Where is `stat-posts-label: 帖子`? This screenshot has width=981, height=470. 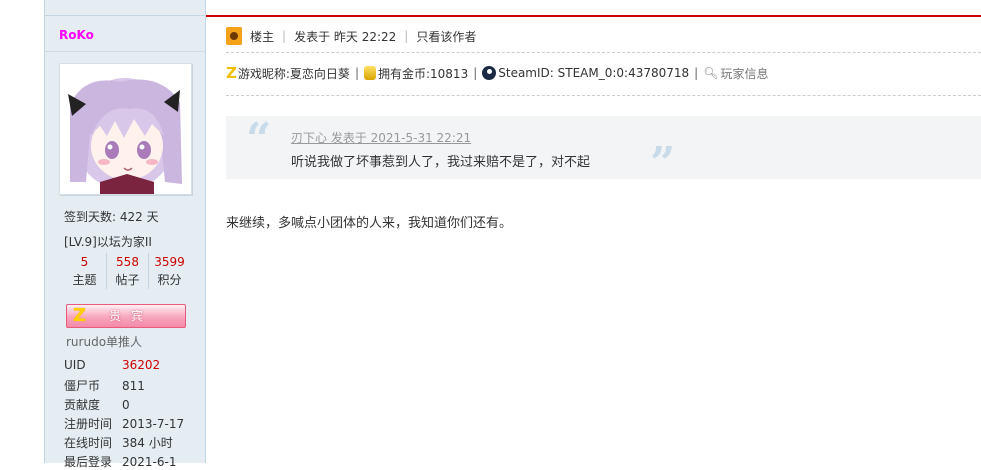 stat-posts-label: 帖子 is located at coordinates (127, 280).